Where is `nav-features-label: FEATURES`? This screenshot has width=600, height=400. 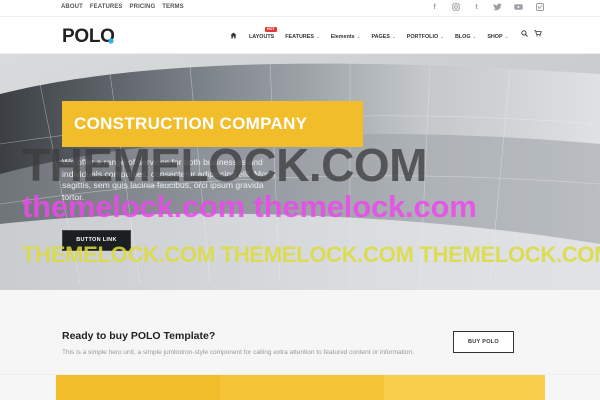 nav-features-label: FEATURES is located at coordinates (299, 36).